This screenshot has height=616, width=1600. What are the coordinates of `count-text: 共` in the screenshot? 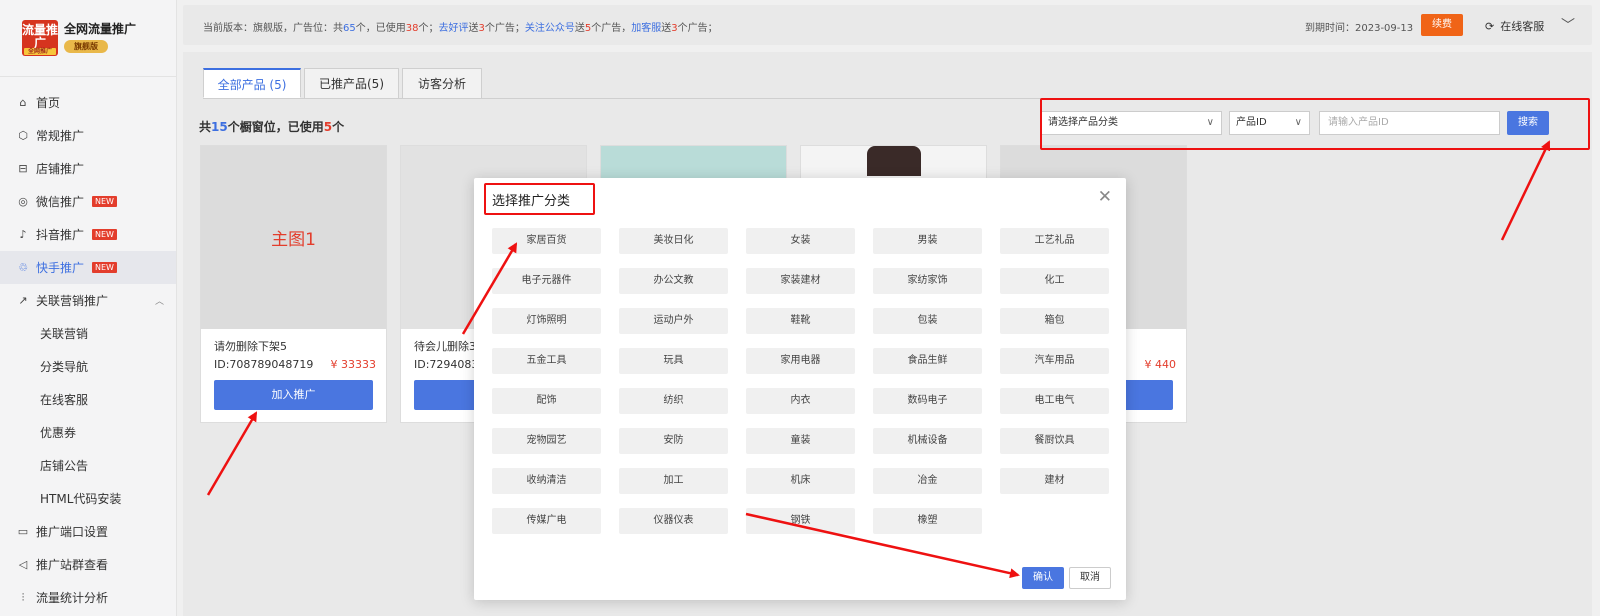 It's located at (205, 127).